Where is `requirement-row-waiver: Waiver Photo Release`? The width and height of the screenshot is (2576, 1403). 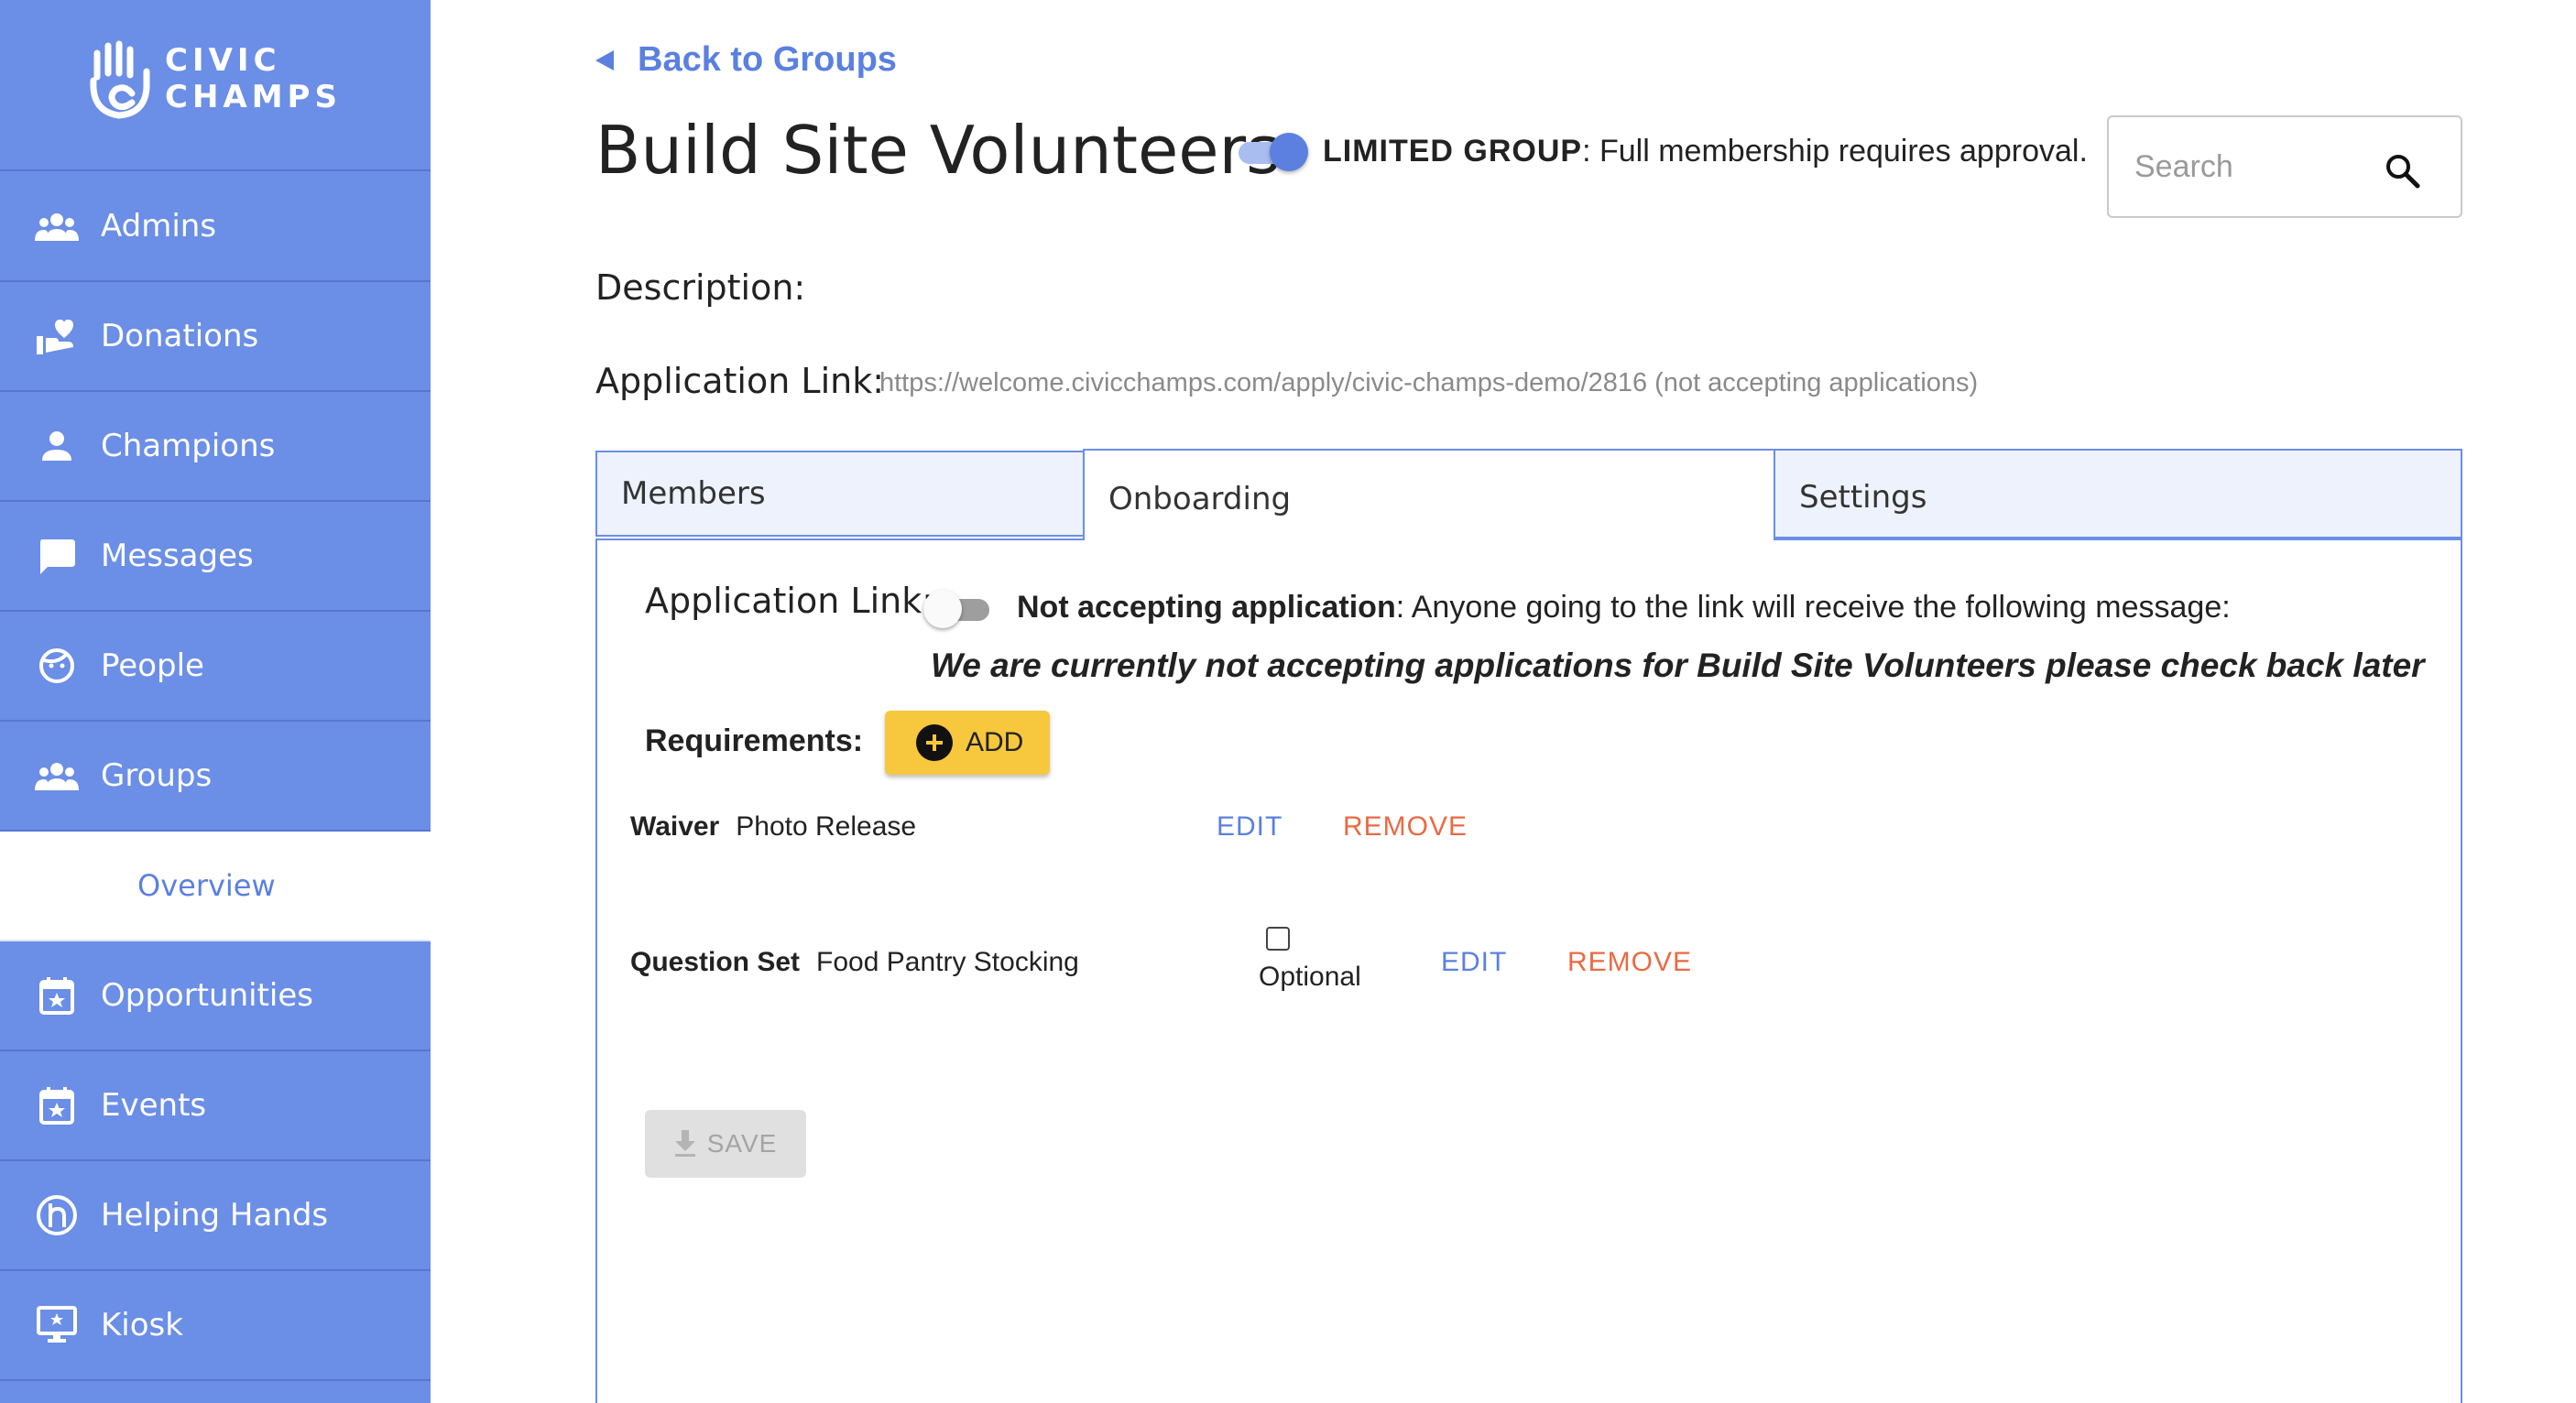
requirement-row-waiver: Waiver Photo Release is located at coordinates (773, 827).